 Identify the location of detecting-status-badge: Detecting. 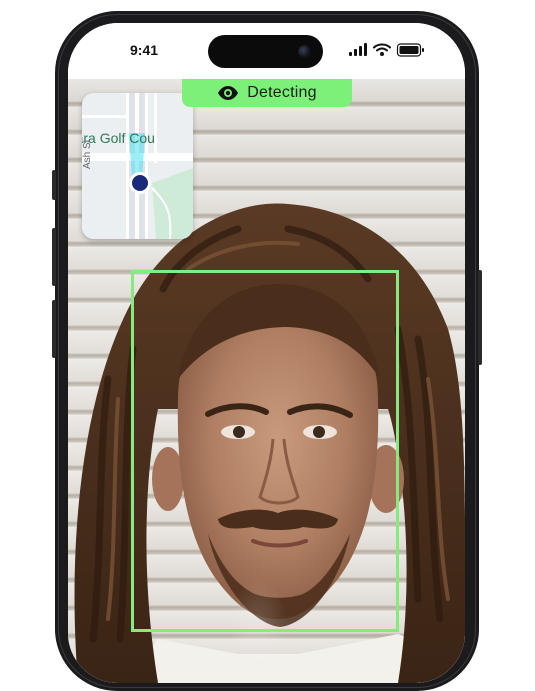
(267, 93).